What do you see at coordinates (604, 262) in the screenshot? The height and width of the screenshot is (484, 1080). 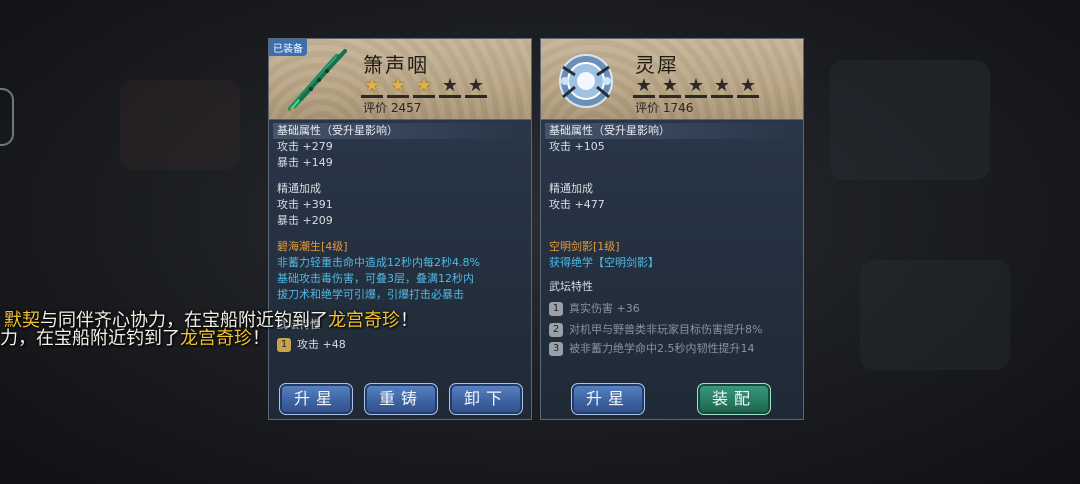 I see `skill-desc-line: 获得绝学【空明剑影】` at bounding box center [604, 262].